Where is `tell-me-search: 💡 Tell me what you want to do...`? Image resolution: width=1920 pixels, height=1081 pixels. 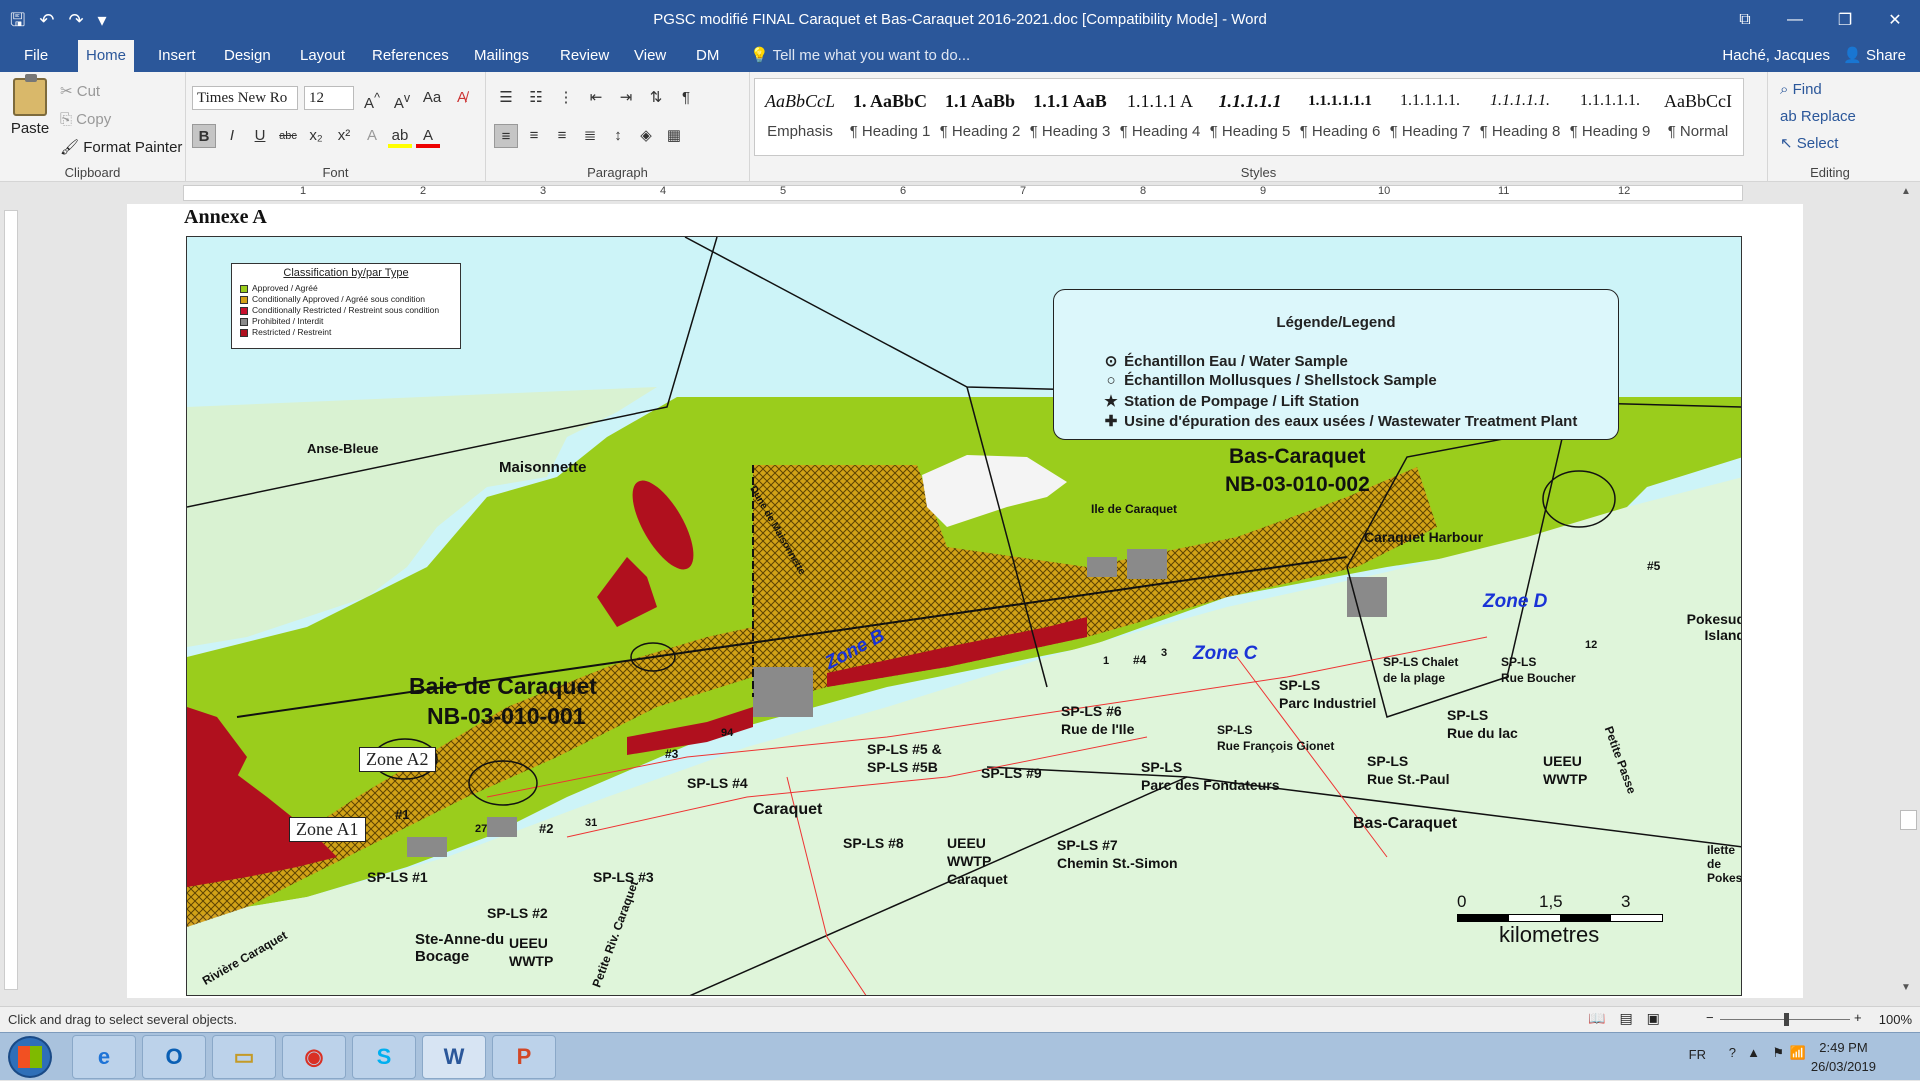 tell-me-search: 💡 Tell me what you want to do... is located at coordinates (860, 56).